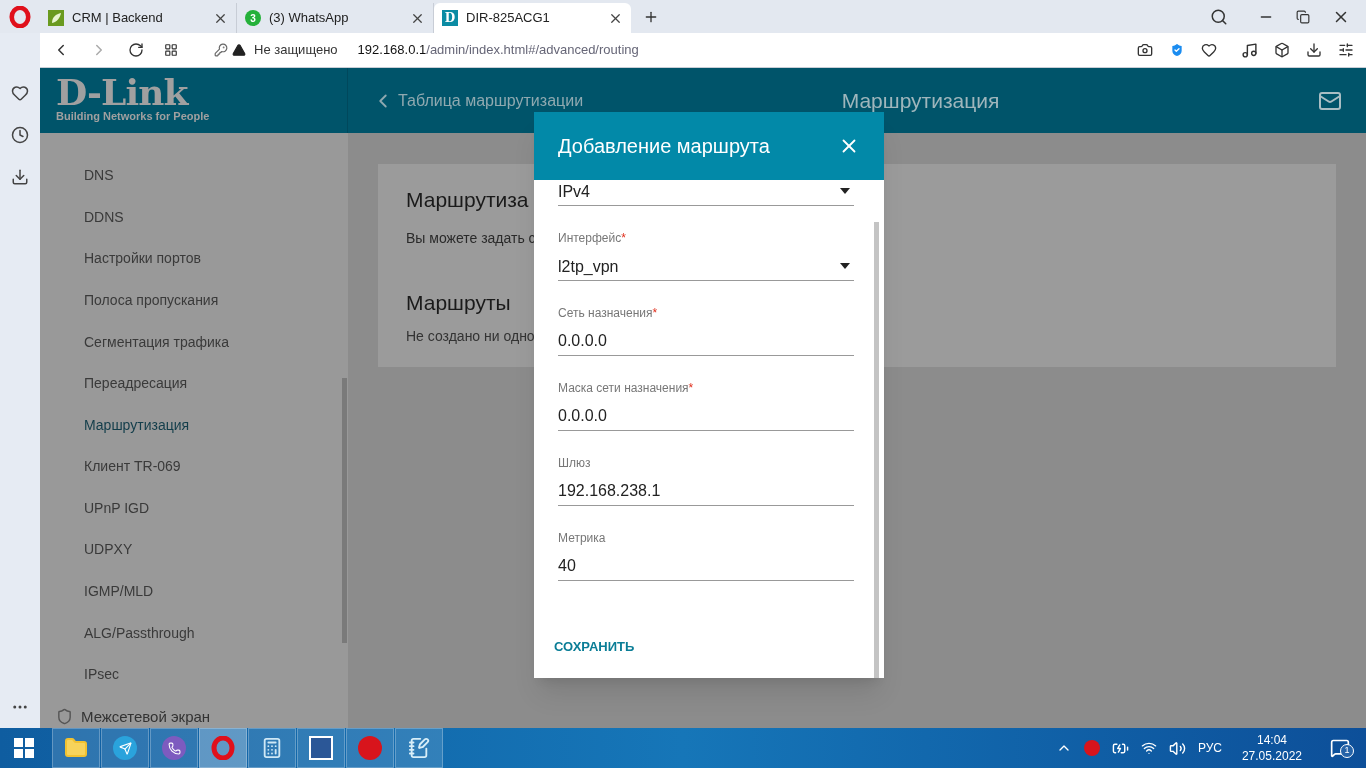 Image resolution: width=1366 pixels, height=768 pixels. What do you see at coordinates (194, 176) in the screenshot?
I see `sidebar-item: DNS` at bounding box center [194, 176].